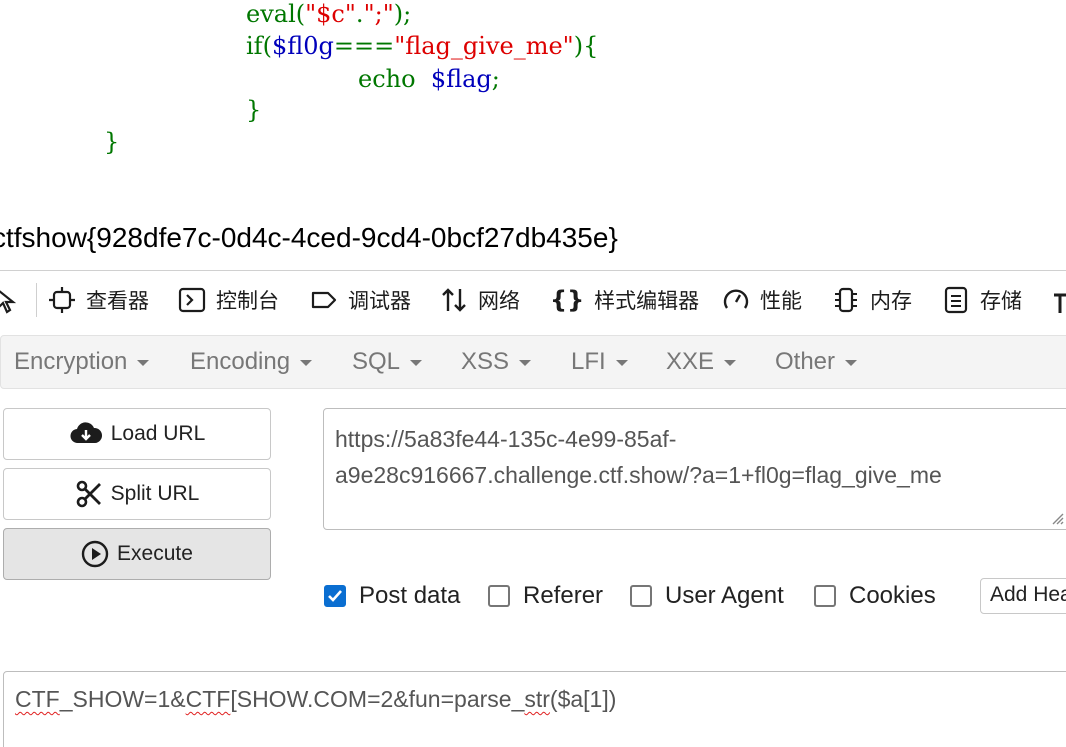  I want to click on tab-debugger: 调试器, so click(360, 300).